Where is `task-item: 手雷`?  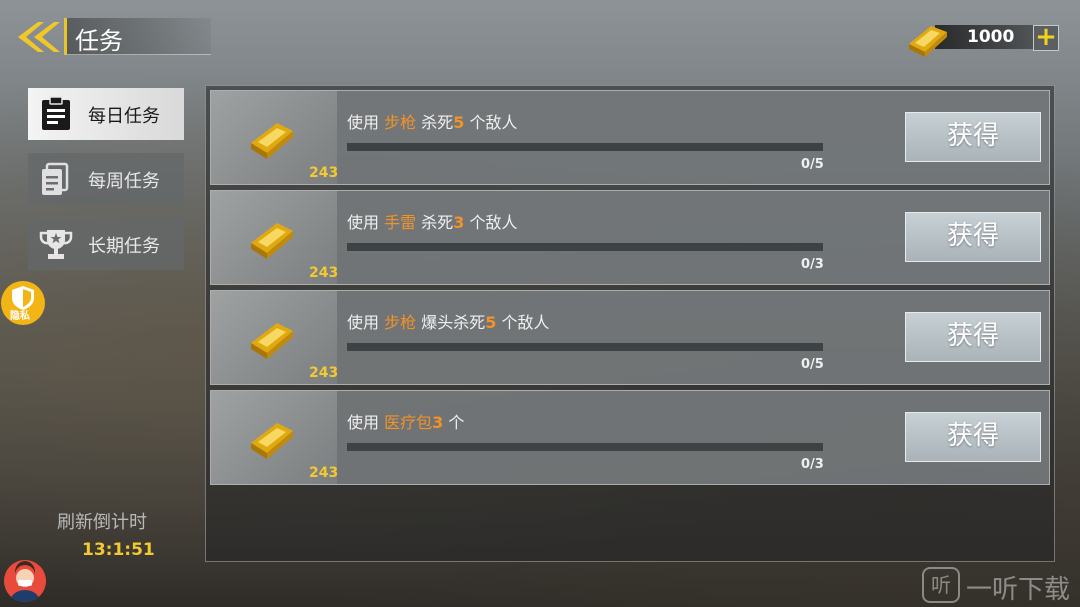
task-item: 手雷 is located at coordinates (400, 222).